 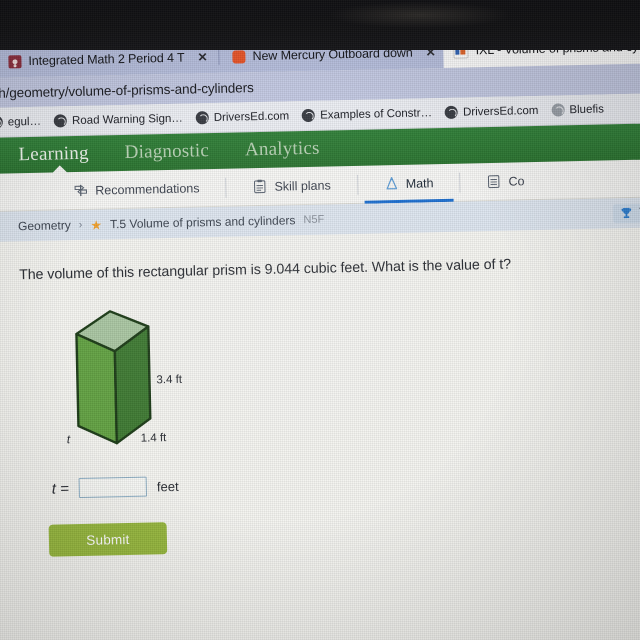 What do you see at coordinates (587, 109) in the screenshot?
I see `bookmark-label: Bluefis` at bounding box center [587, 109].